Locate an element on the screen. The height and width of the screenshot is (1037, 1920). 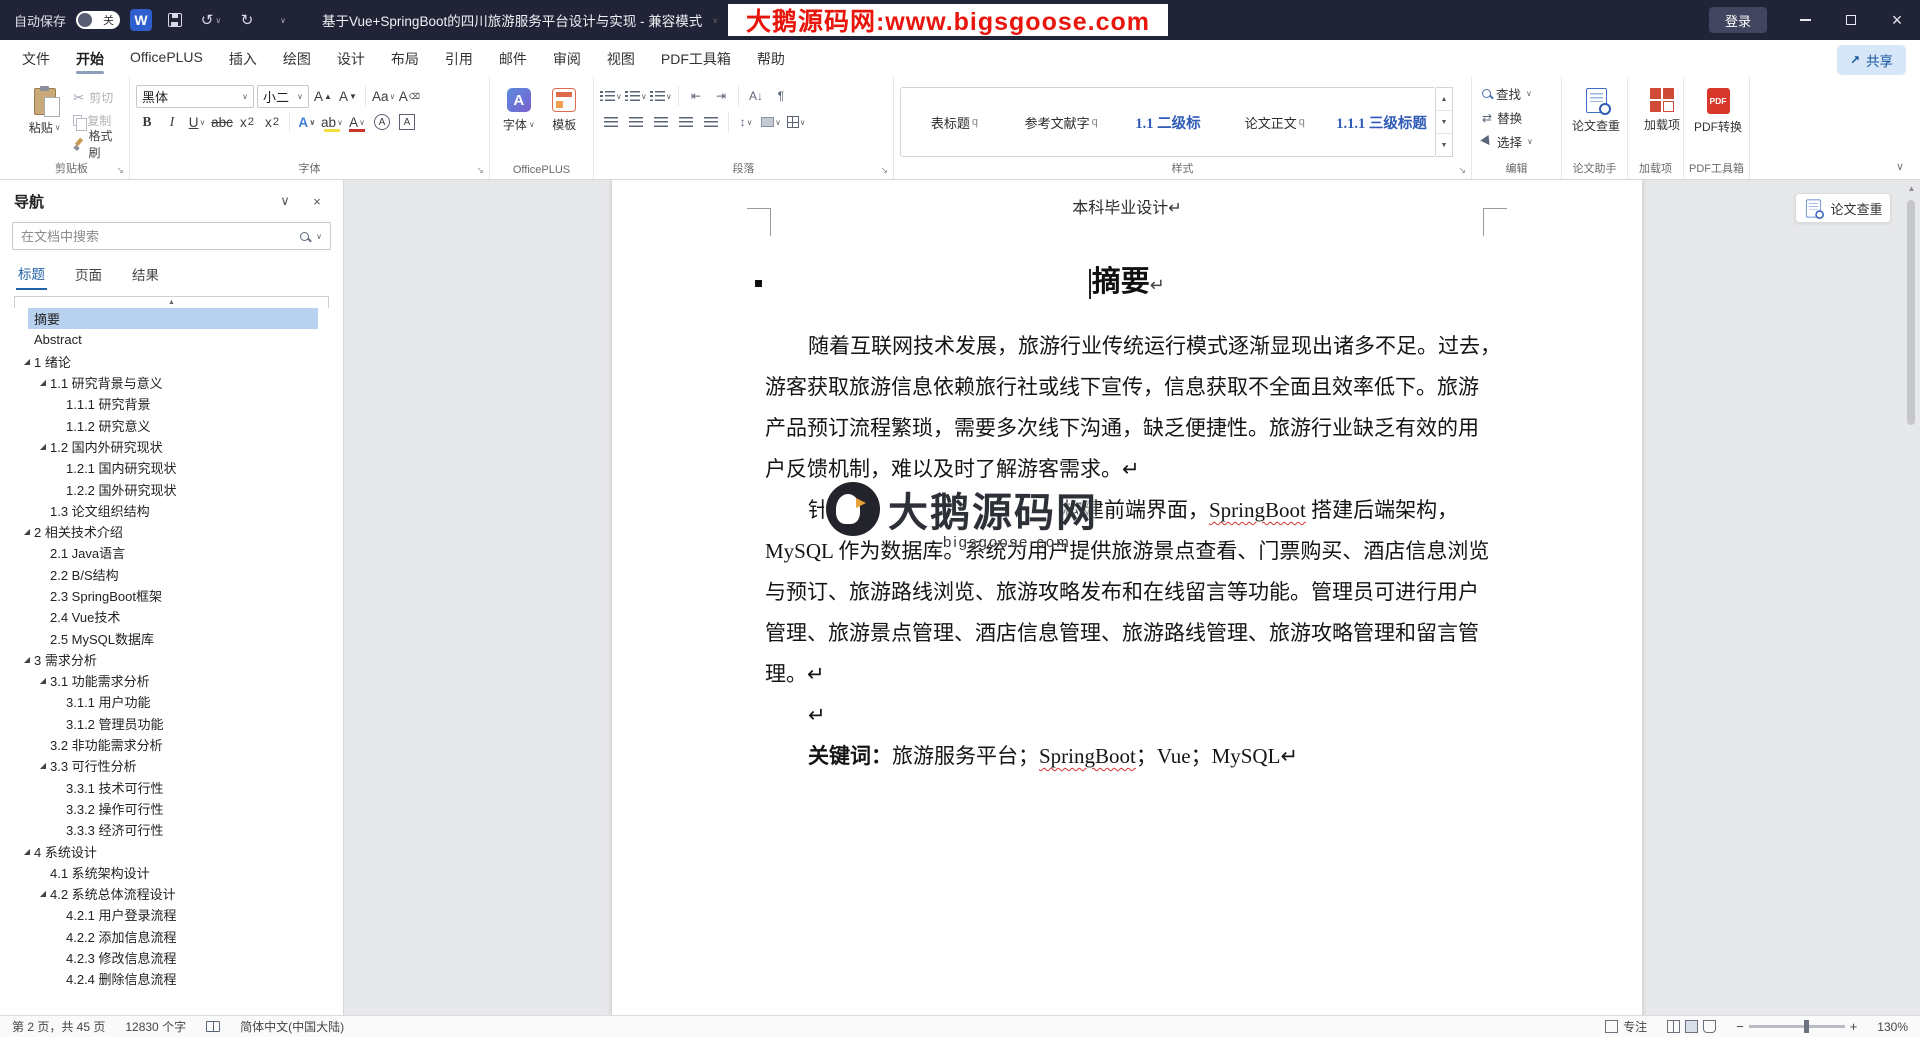
find-button: 查找 ∨ is located at coordinates (1516, 93).